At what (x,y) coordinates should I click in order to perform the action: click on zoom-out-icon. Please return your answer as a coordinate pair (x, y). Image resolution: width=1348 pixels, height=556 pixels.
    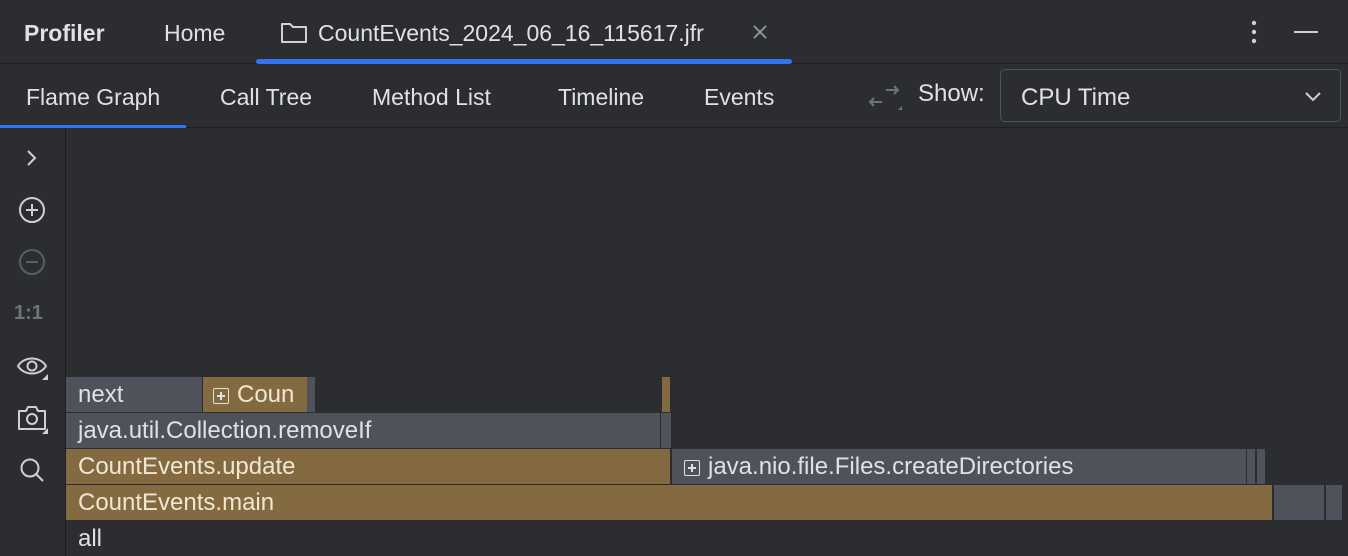
    Looking at the image, I should click on (32, 262).